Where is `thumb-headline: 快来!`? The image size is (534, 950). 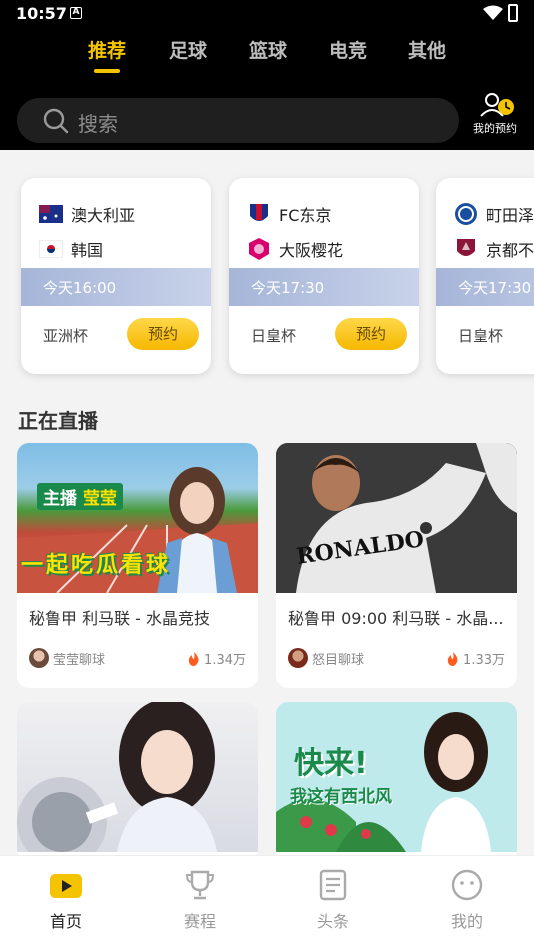
thumb-headline: 快来! is located at coordinates (331, 763).